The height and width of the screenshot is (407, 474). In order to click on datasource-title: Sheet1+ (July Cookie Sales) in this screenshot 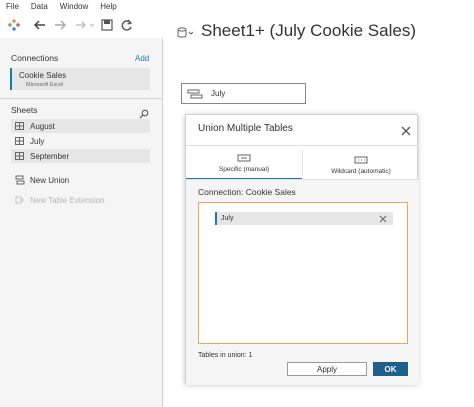, I will do `click(308, 31)`.